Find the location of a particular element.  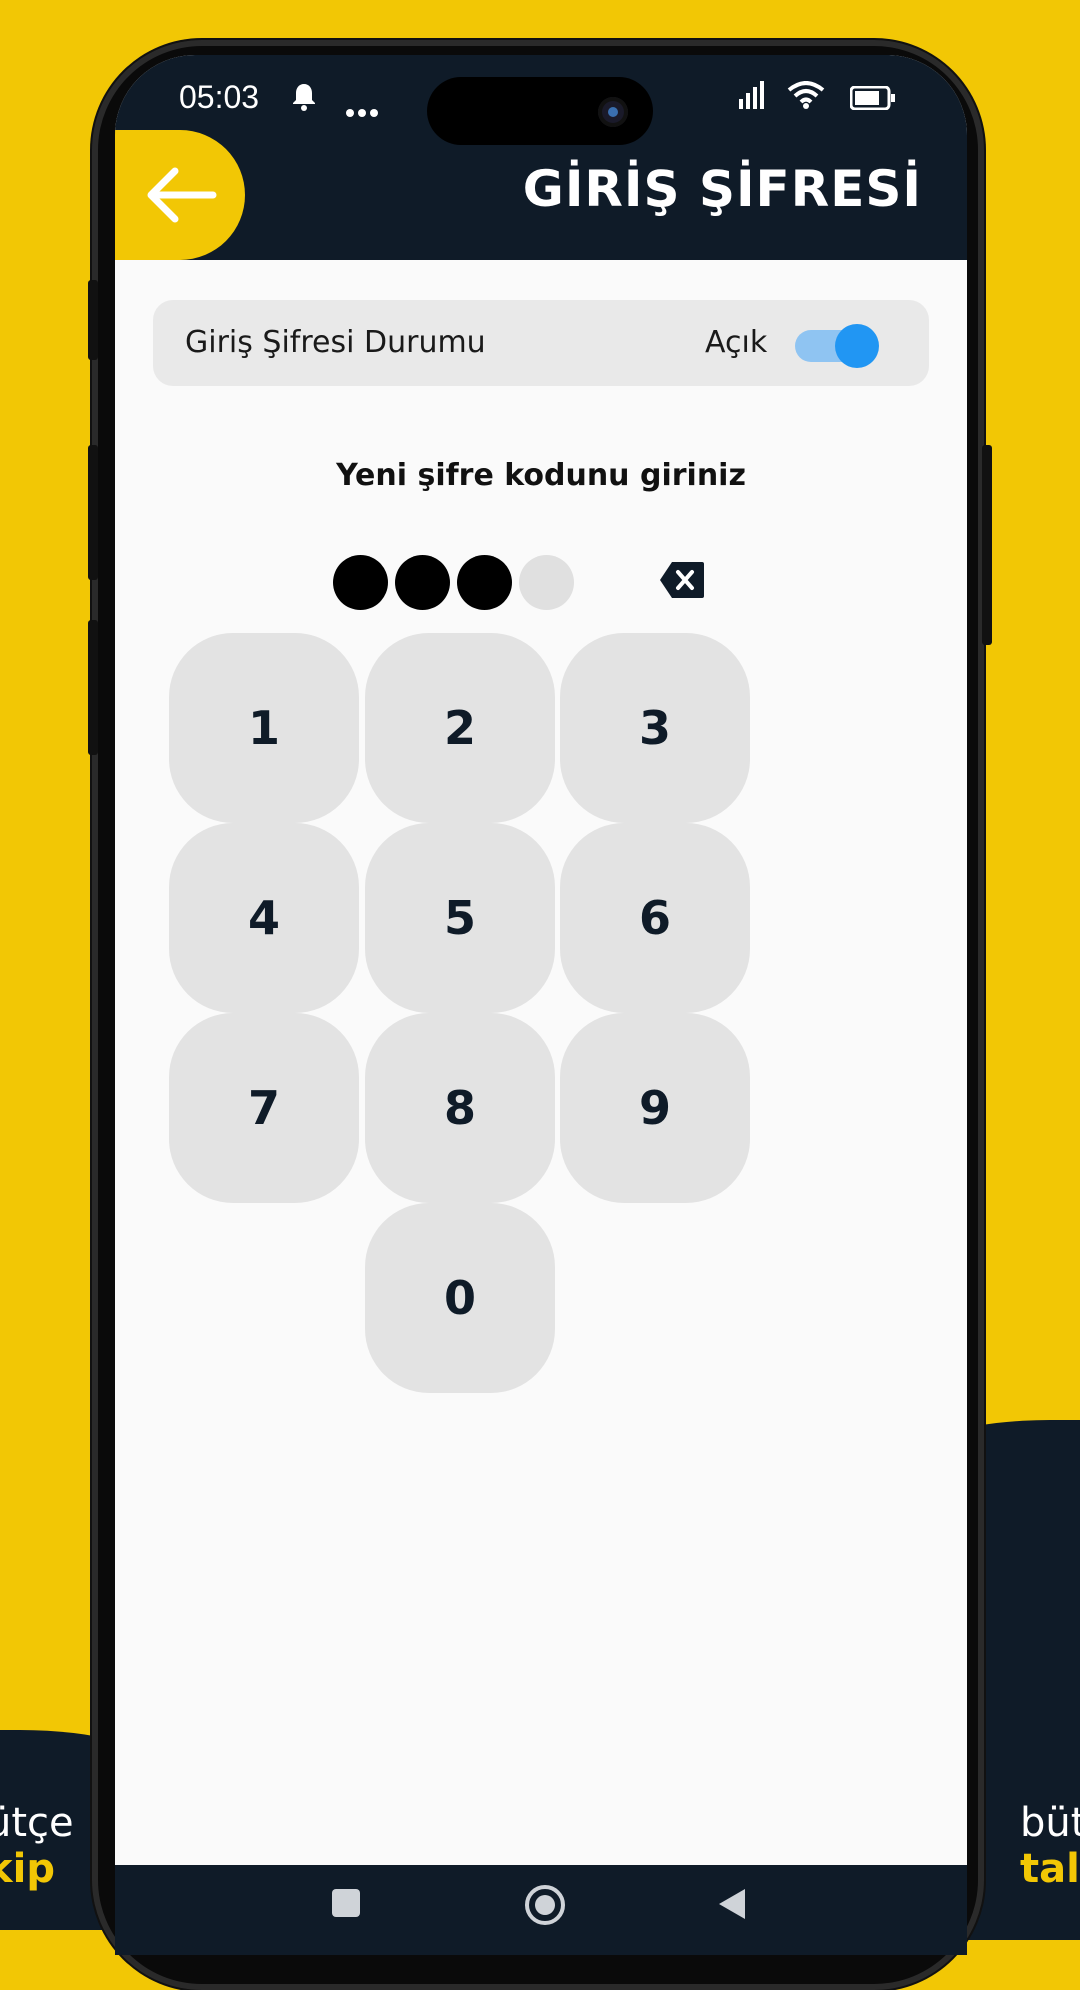

arrow-left-icon is located at coordinates (182, 195).